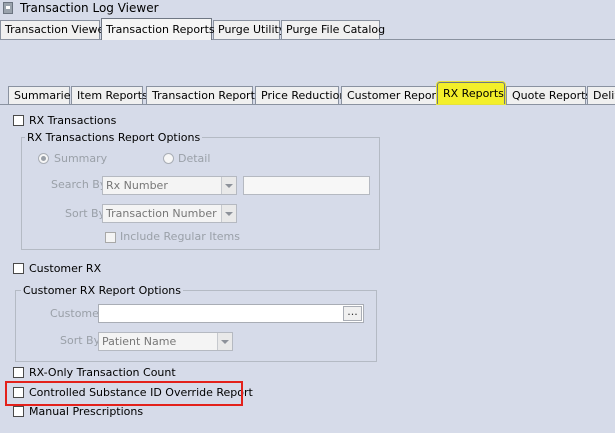 The width and height of the screenshot is (615, 433). What do you see at coordinates (8, 8) in the screenshot?
I see `app-icon` at bounding box center [8, 8].